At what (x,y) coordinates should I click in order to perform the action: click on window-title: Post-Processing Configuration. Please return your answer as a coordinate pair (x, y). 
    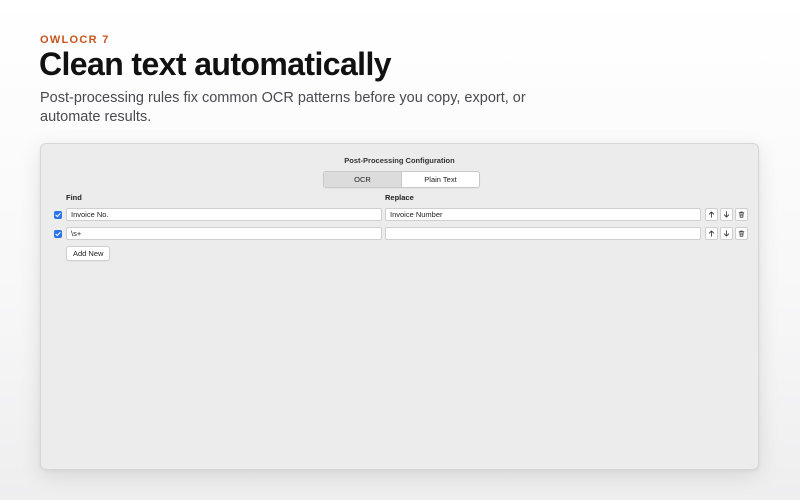
    Looking at the image, I should click on (399, 160).